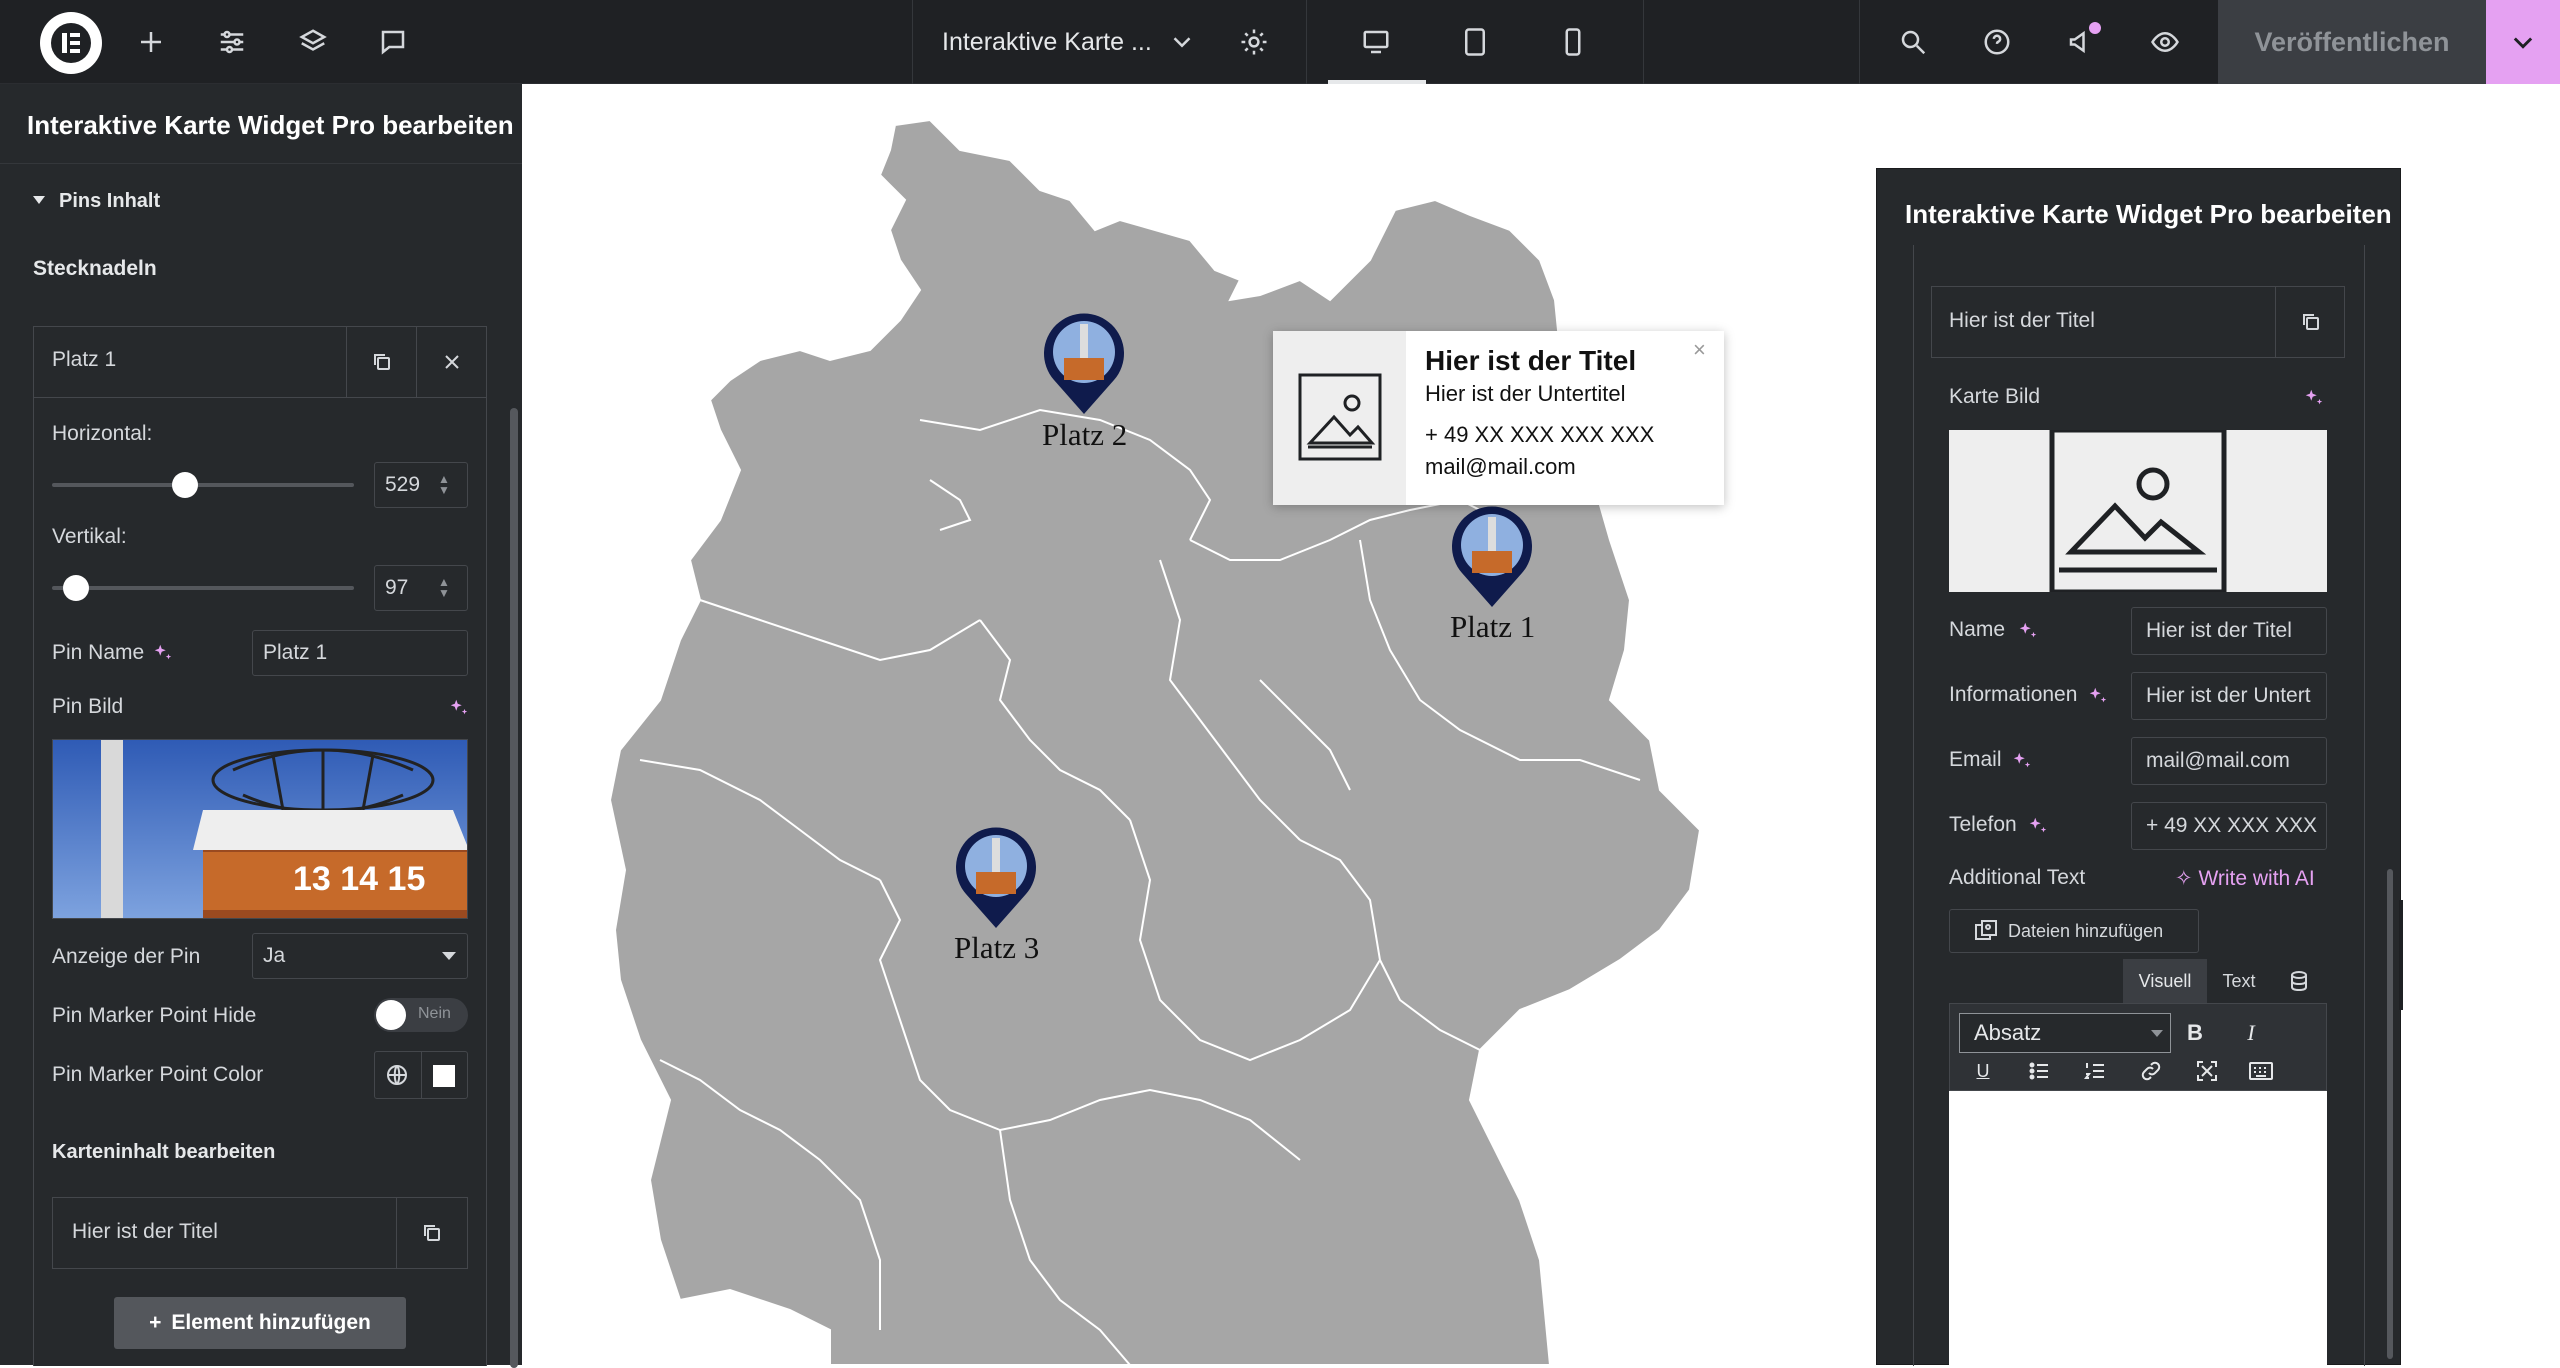 The image size is (2560, 1368). What do you see at coordinates (98, 652) in the screenshot?
I see `pin-name-label: Pin Name` at bounding box center [98, 652].